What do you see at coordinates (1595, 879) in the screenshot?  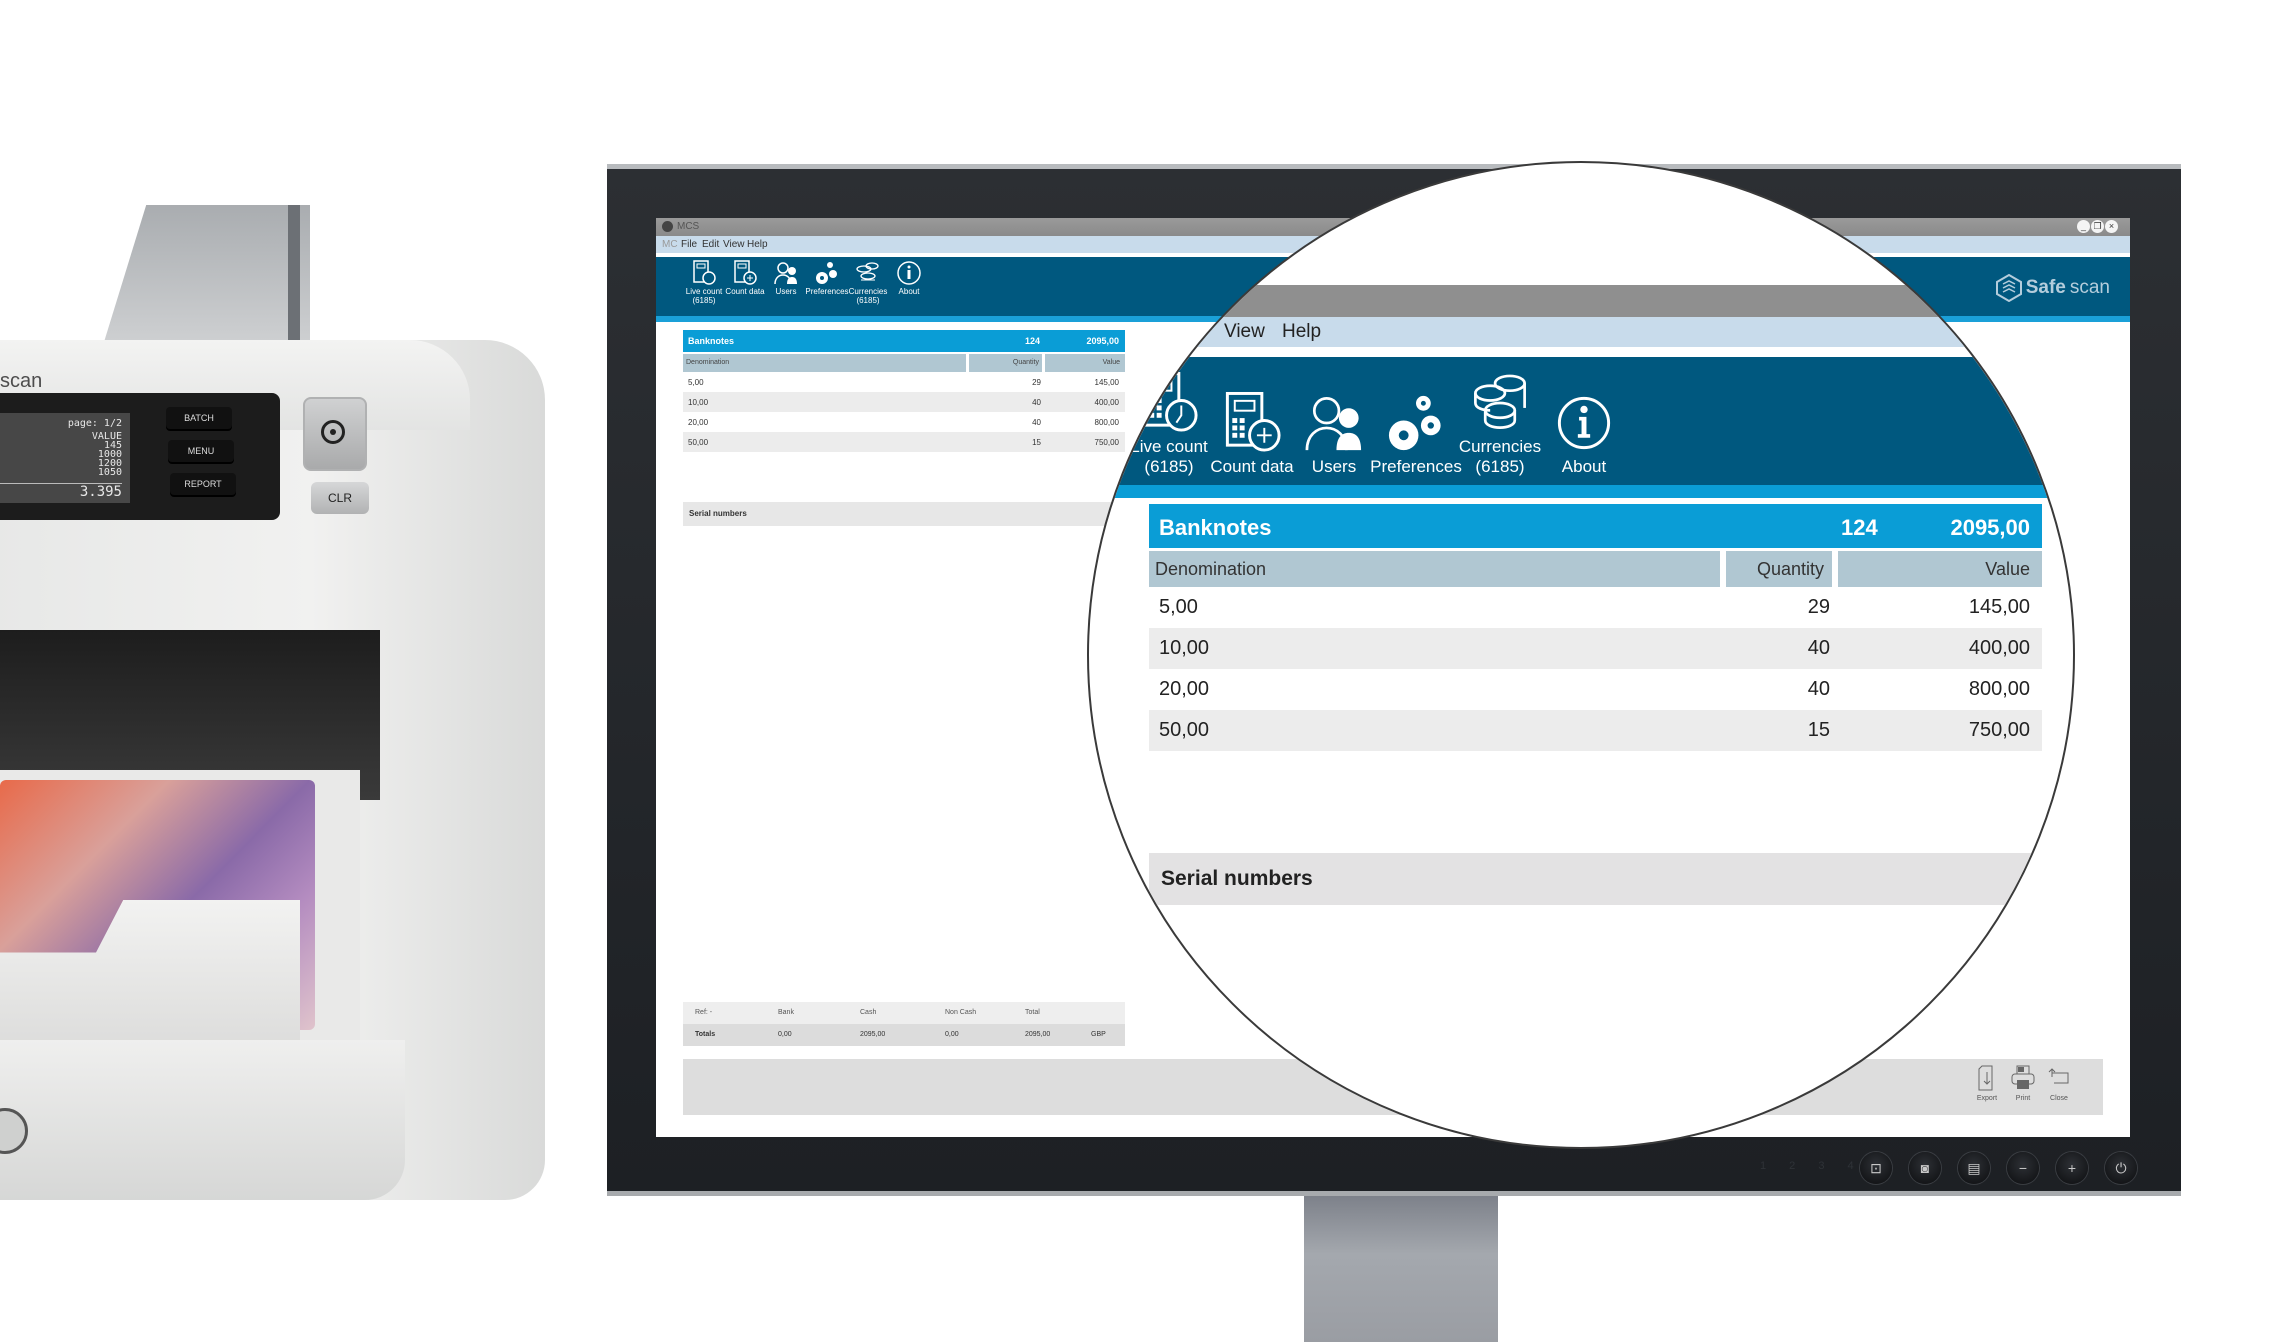 I see `zoomed-serial-numbers-header: Serial numbers` at bounding box center [1595, 879].